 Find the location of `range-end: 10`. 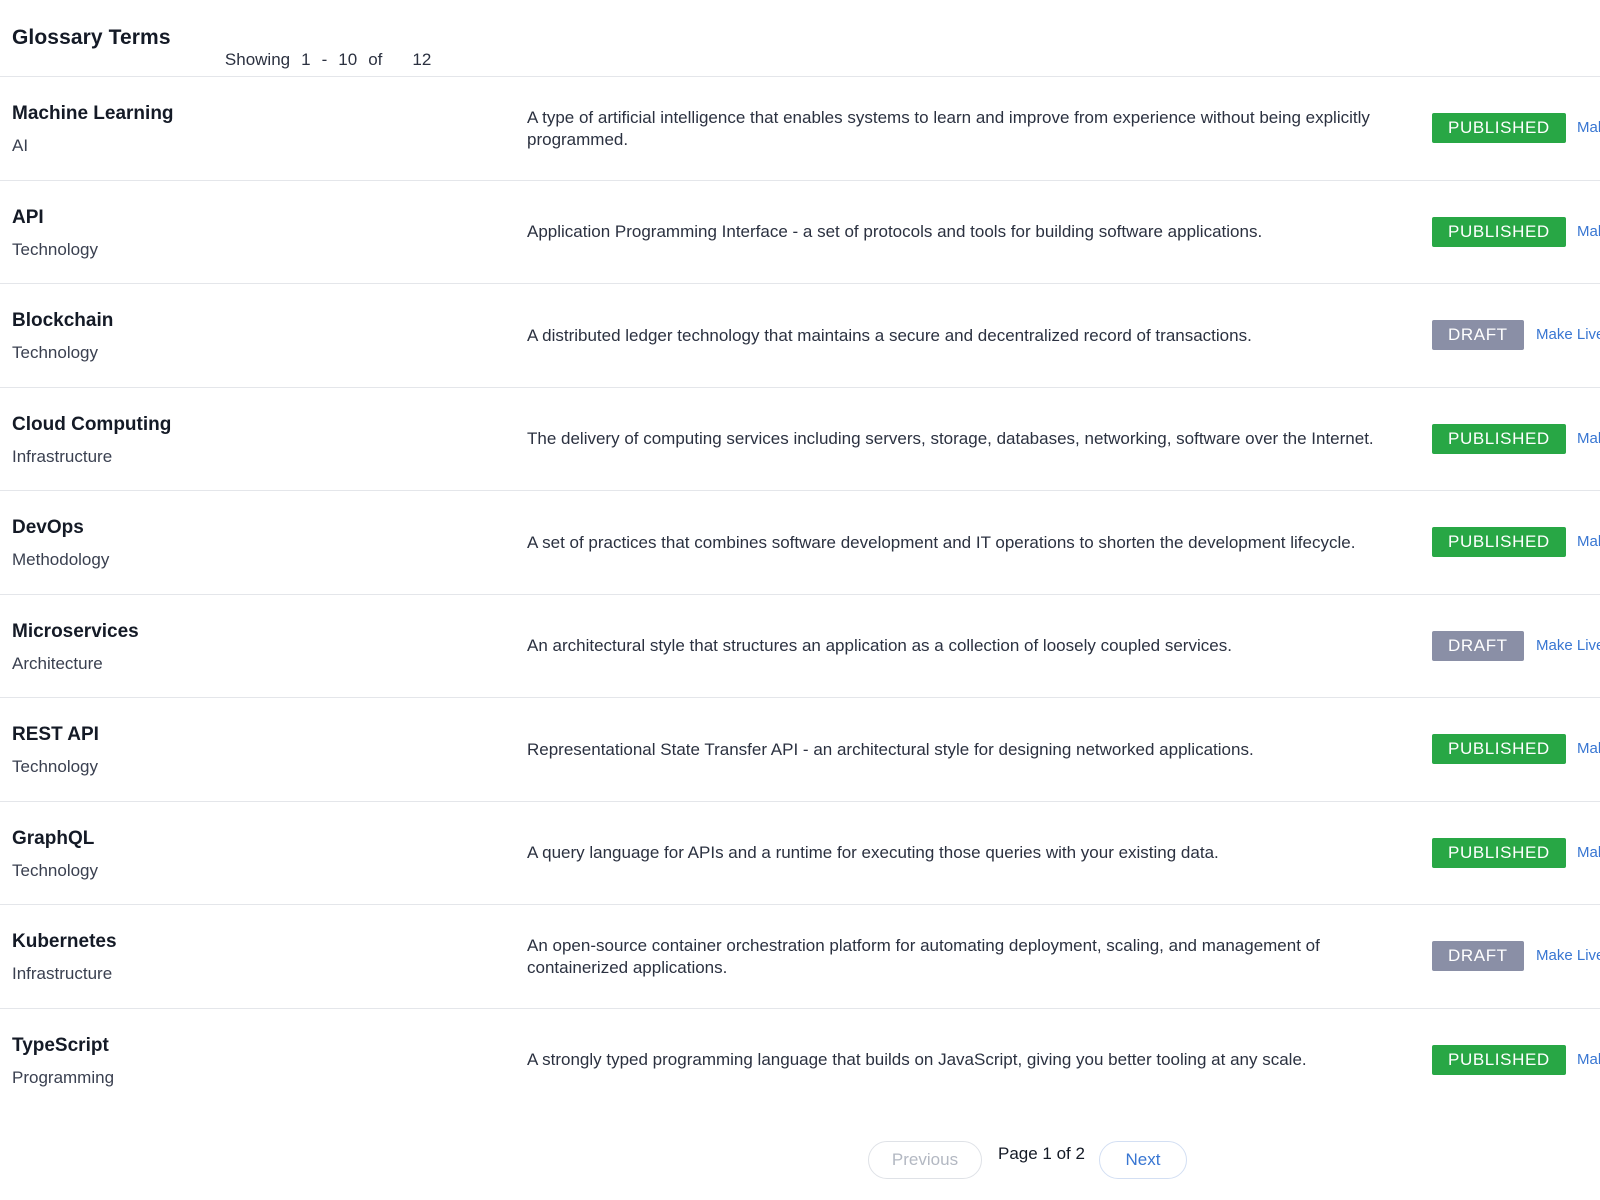

range-end: 10 is located at coordinates (348, 59).